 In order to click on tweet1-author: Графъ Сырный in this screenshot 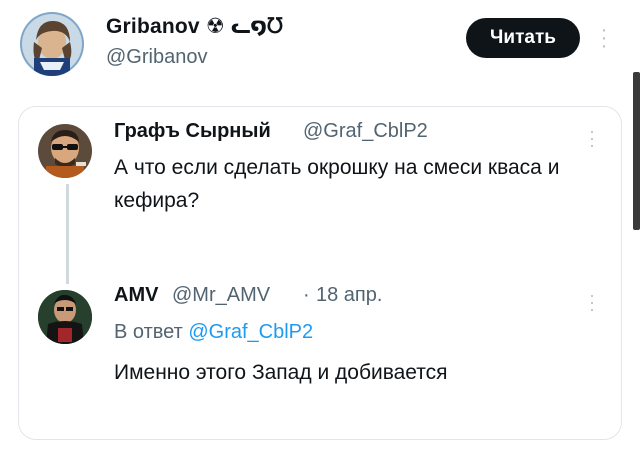, I will do `click(192, 131)`.